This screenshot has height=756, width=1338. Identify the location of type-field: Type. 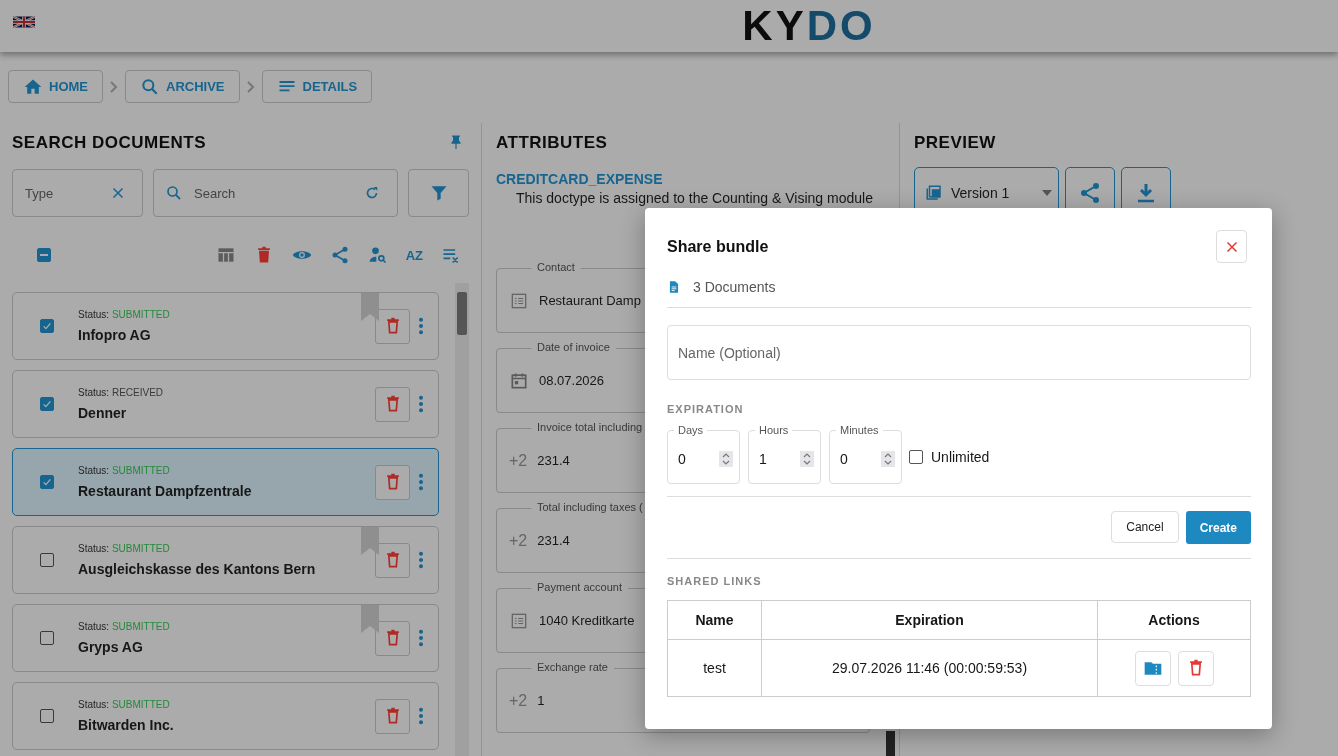
(77, 193).